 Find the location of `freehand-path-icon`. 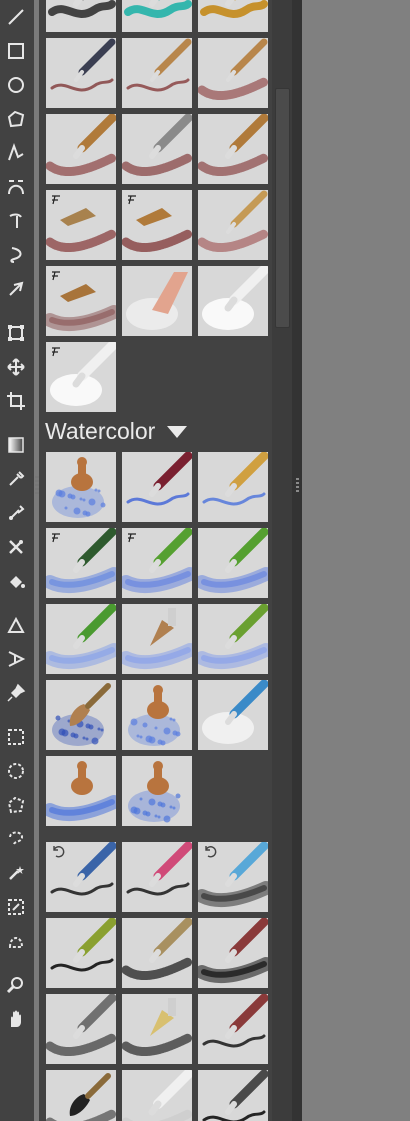

freehand-path-icon is located at coordinates (16, 255).